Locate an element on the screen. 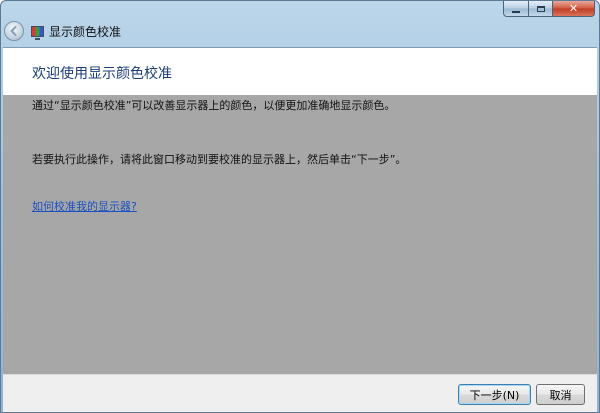 The width and height of the screenshot is (600, 413). cancel-button: 取消 is located at coordinates (560, 394).